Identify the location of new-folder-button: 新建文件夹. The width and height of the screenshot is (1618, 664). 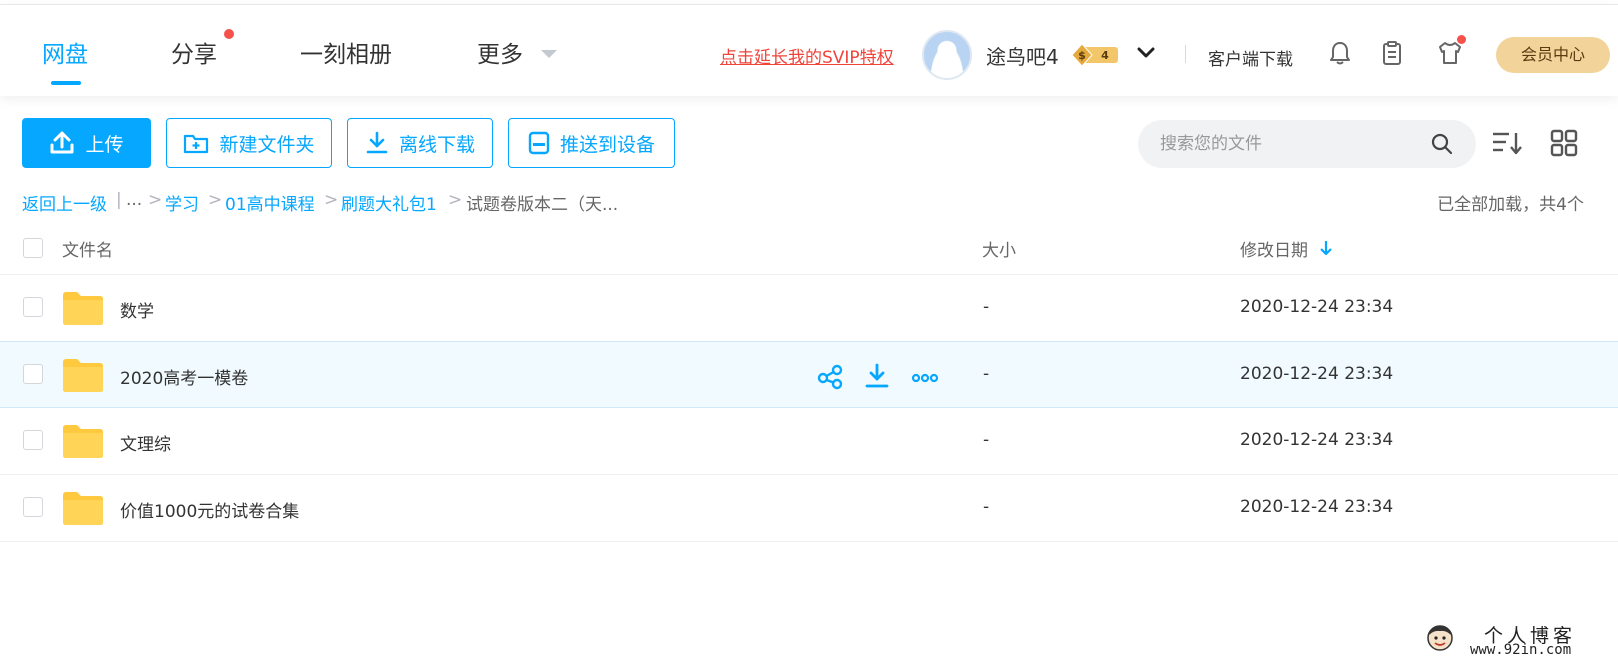
(249, 143).